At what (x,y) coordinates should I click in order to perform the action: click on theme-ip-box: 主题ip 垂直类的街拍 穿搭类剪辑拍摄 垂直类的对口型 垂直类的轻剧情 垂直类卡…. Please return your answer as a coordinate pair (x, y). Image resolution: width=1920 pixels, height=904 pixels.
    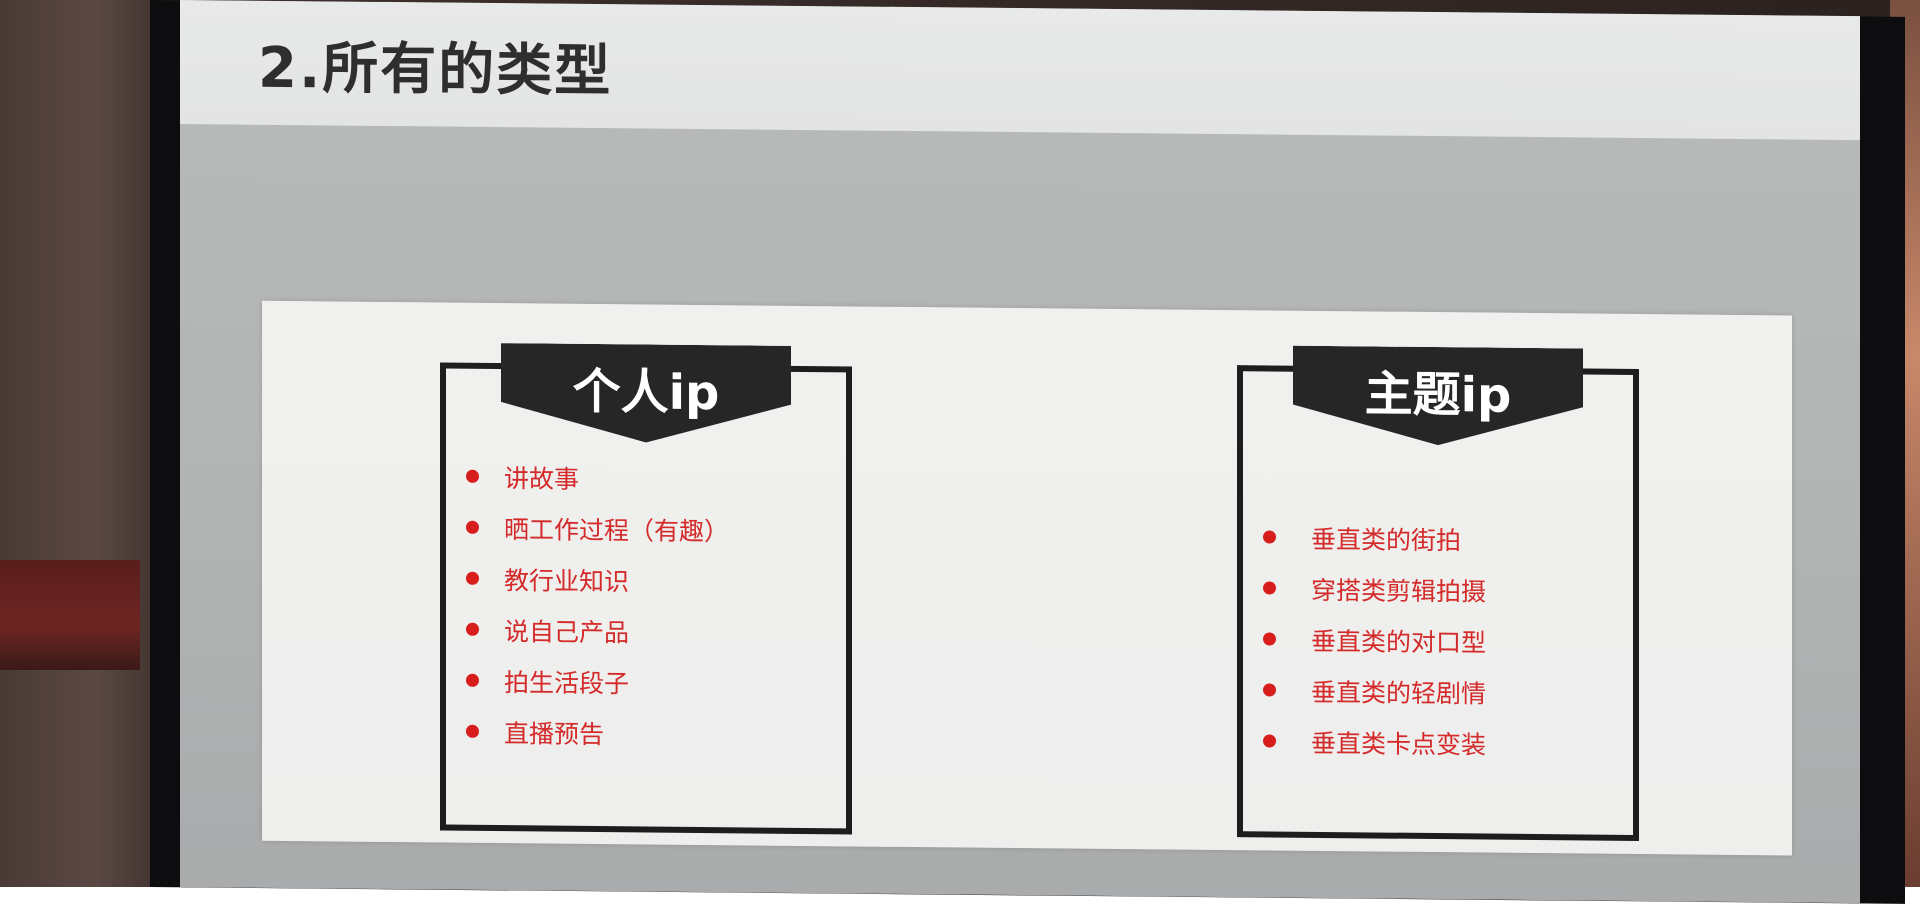
    Looking at the image, I should click on (1438, 603).